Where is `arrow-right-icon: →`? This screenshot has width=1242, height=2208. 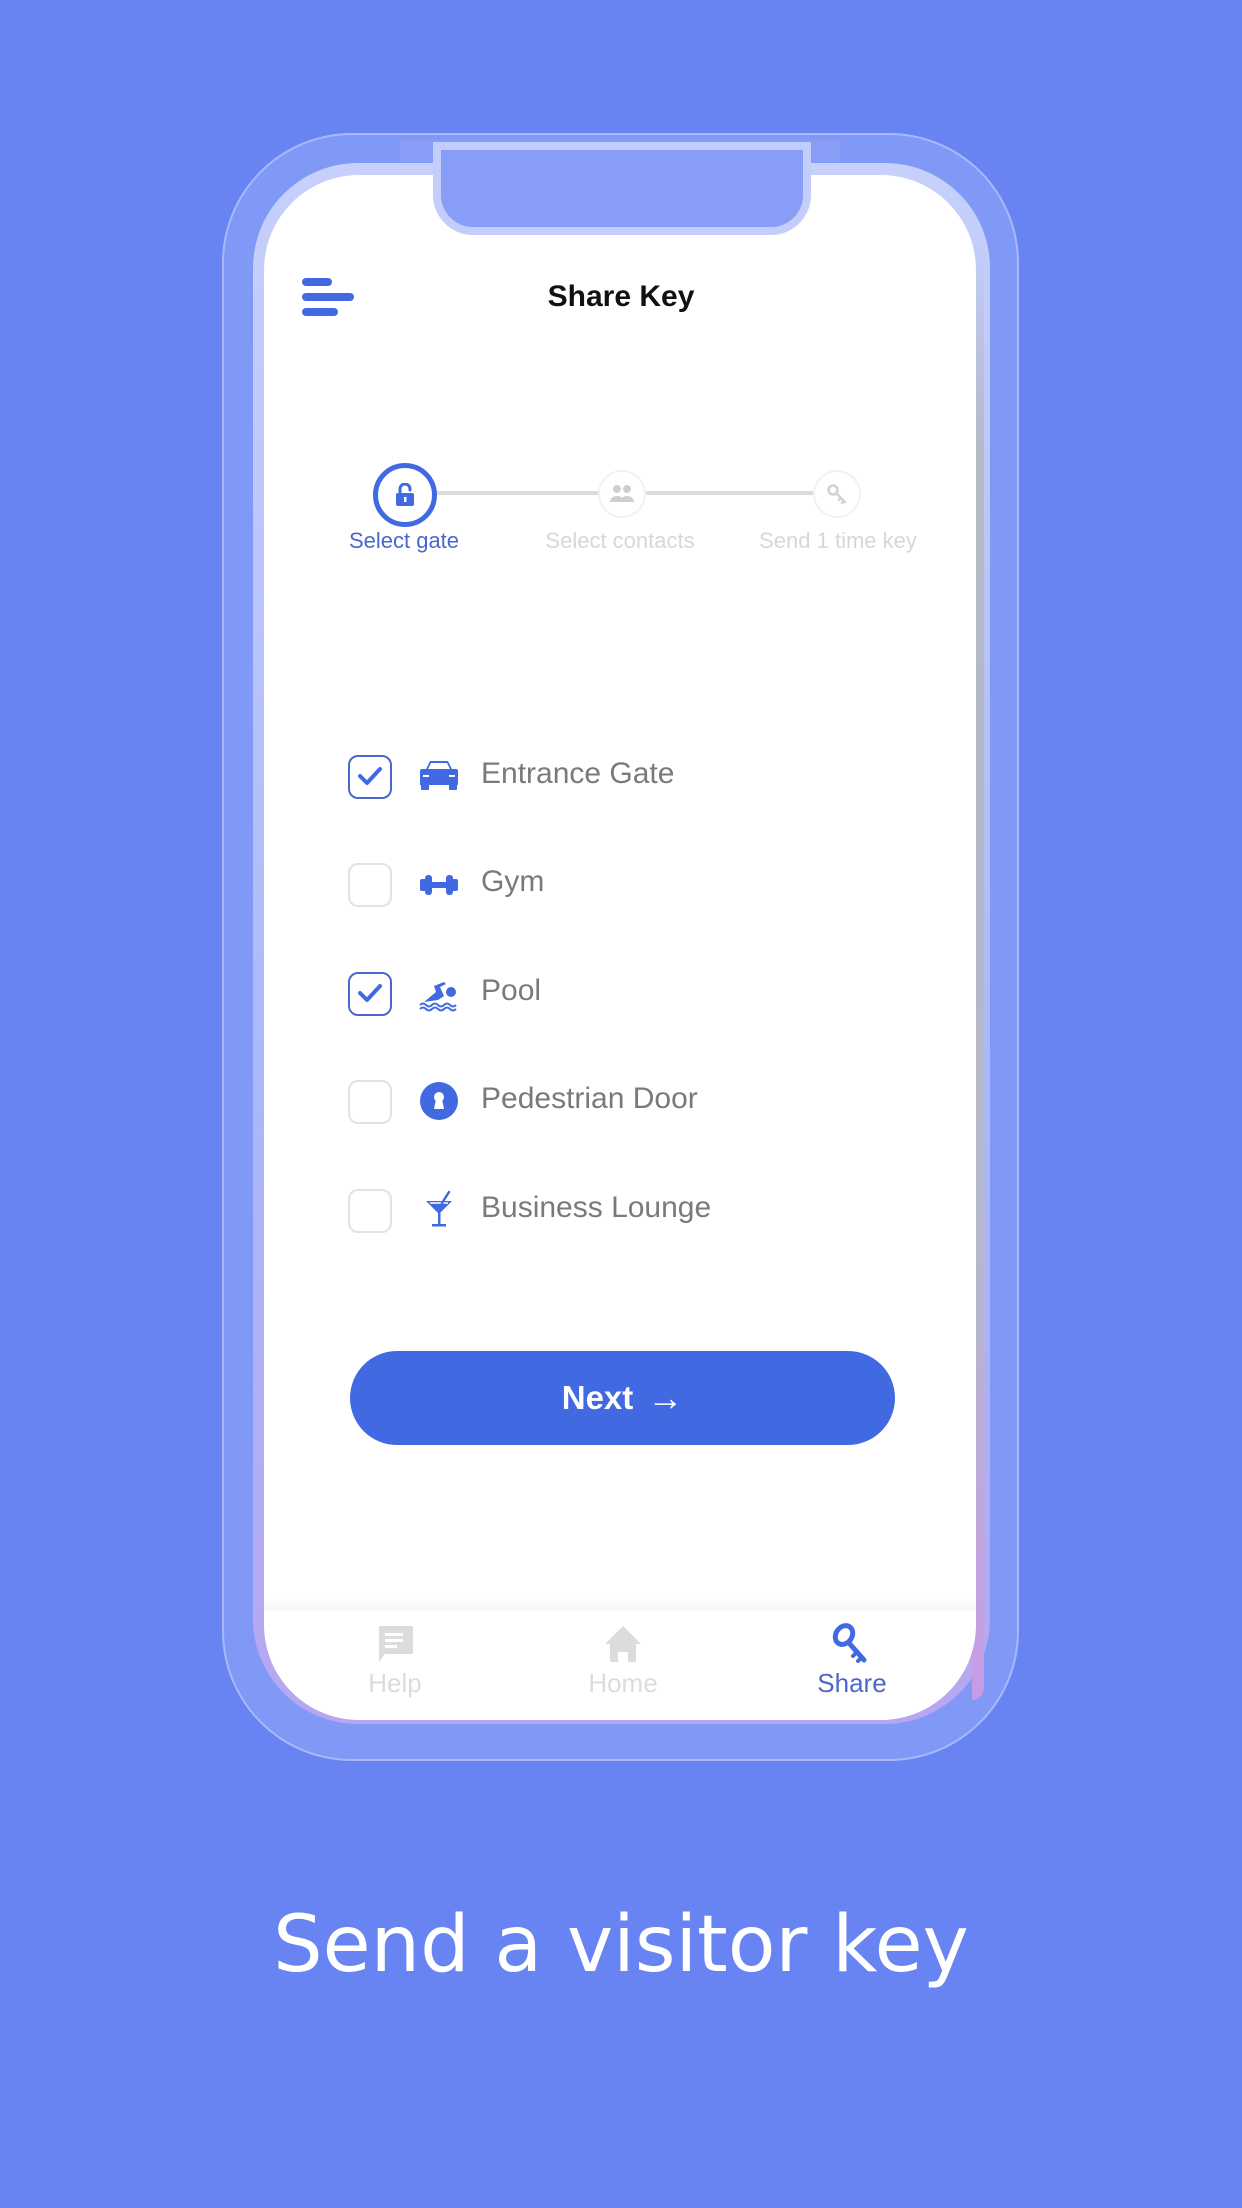
arrow-right-icon: → is located at coordinates (665, 1397).